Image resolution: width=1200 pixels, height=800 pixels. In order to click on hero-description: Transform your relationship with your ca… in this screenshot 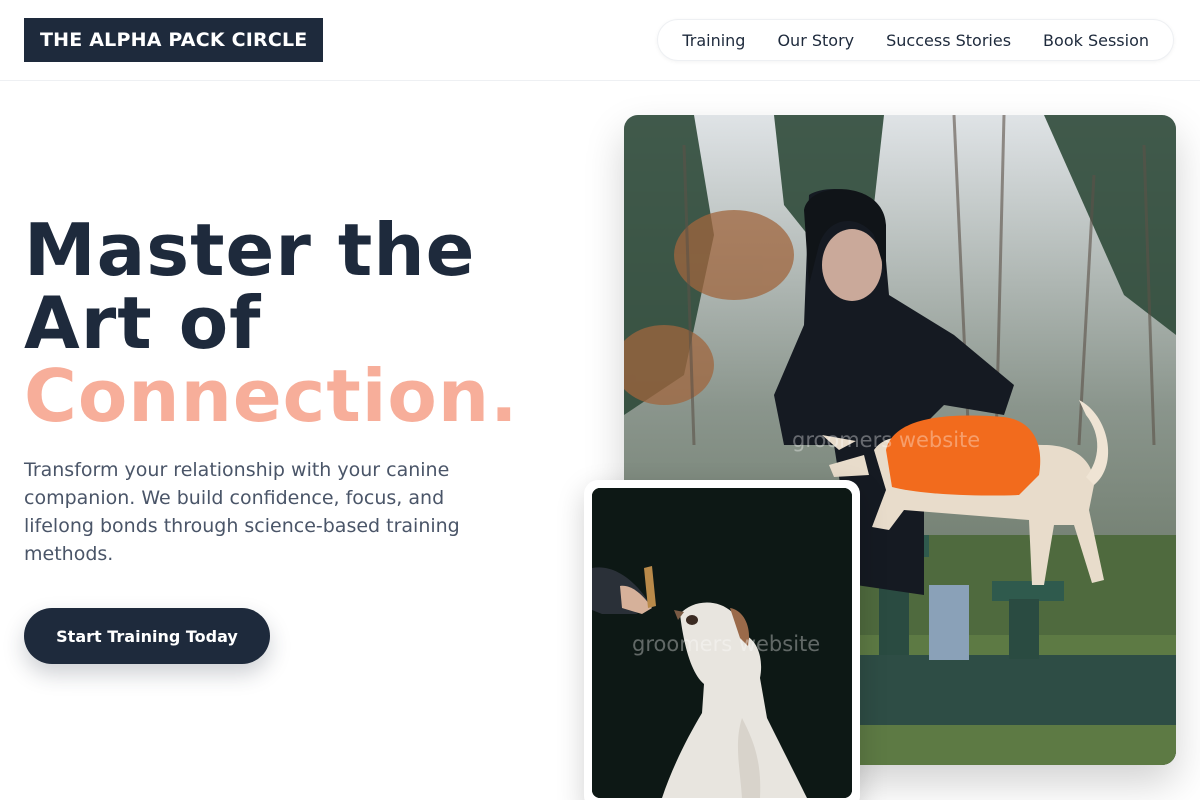, I will do `click(242, 512)`.